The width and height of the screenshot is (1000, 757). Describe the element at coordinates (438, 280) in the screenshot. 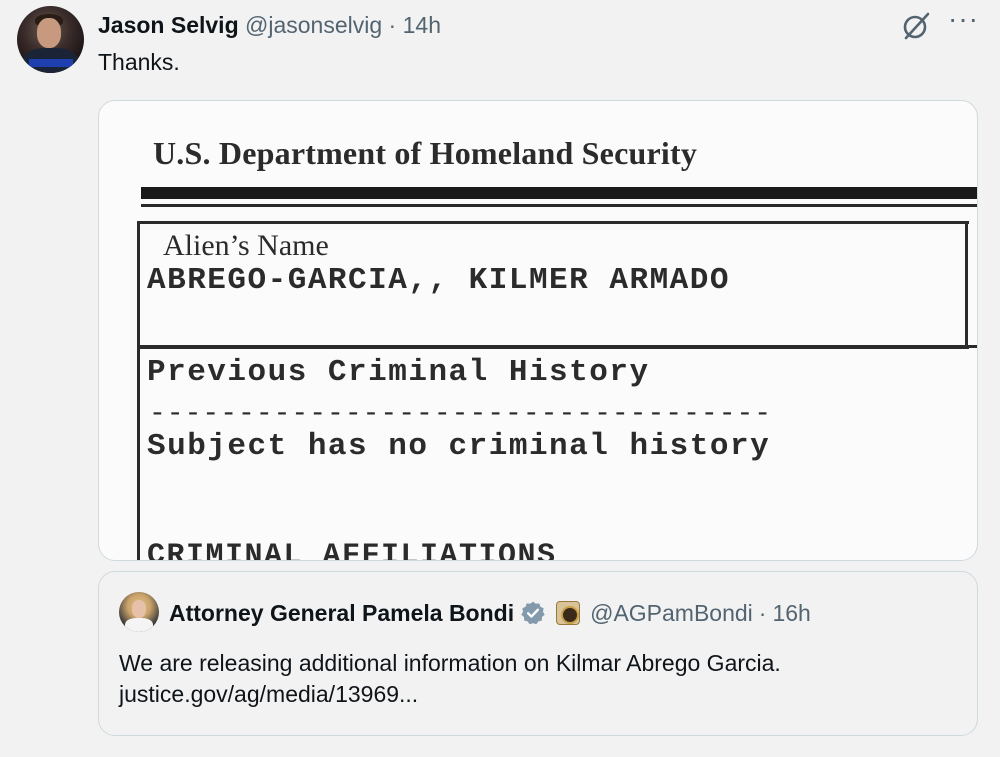

I see `alien-name-value: ABREGO-GARCIA,, KILMER ARMADO` at that location.